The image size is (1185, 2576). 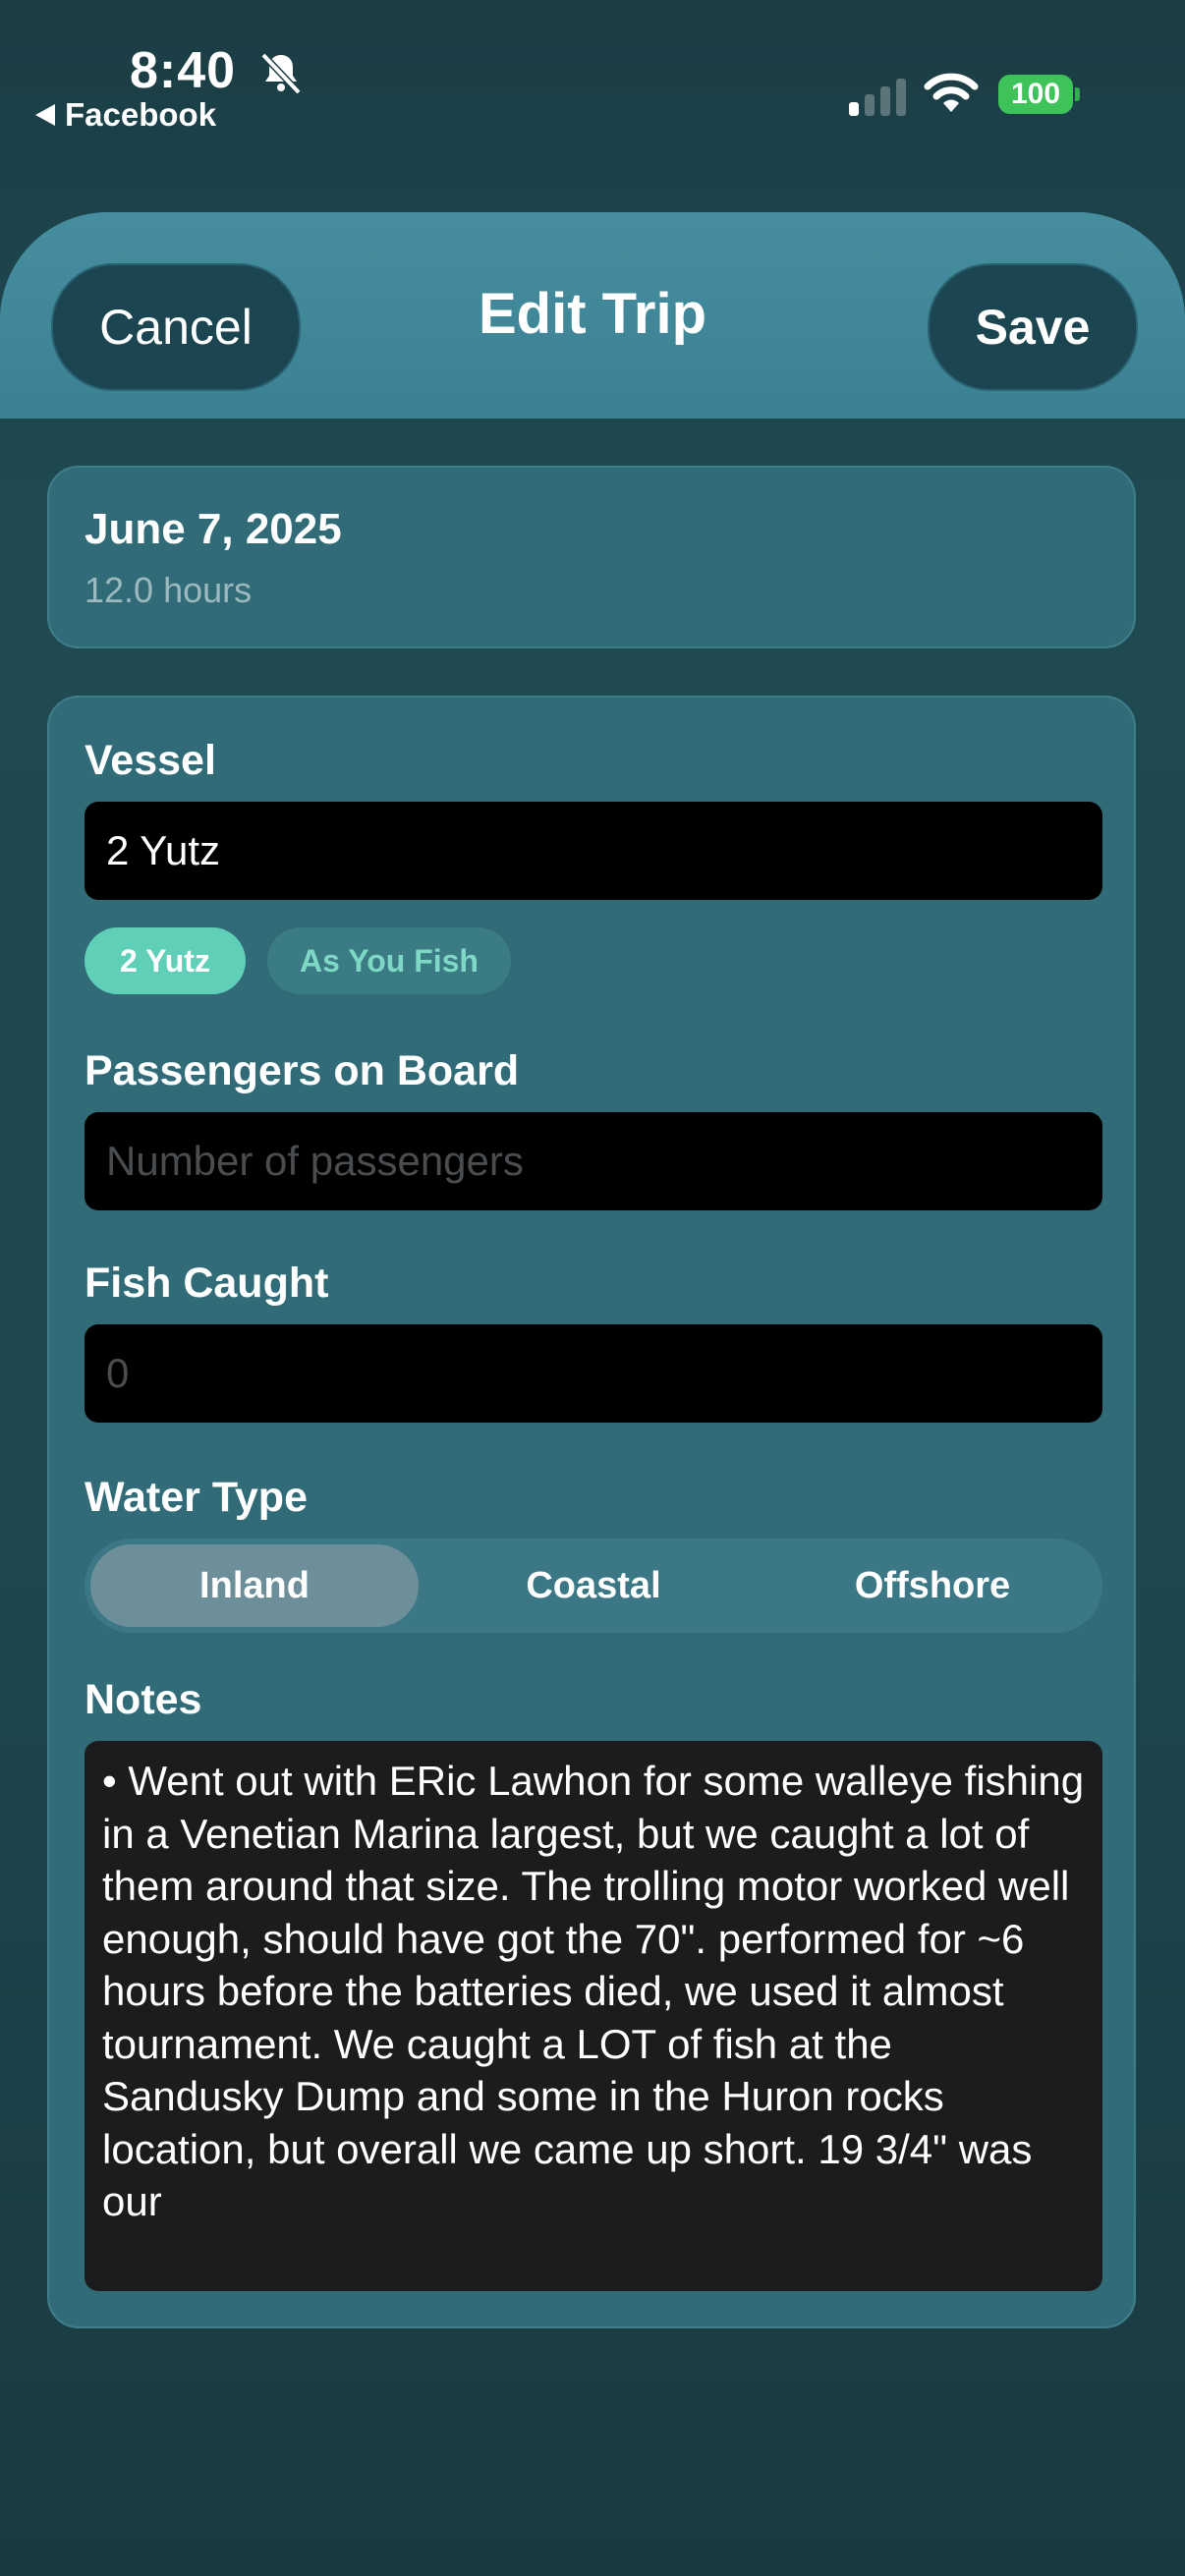 I want to click on battery-icon: 100, so click(x=1035, y=94).